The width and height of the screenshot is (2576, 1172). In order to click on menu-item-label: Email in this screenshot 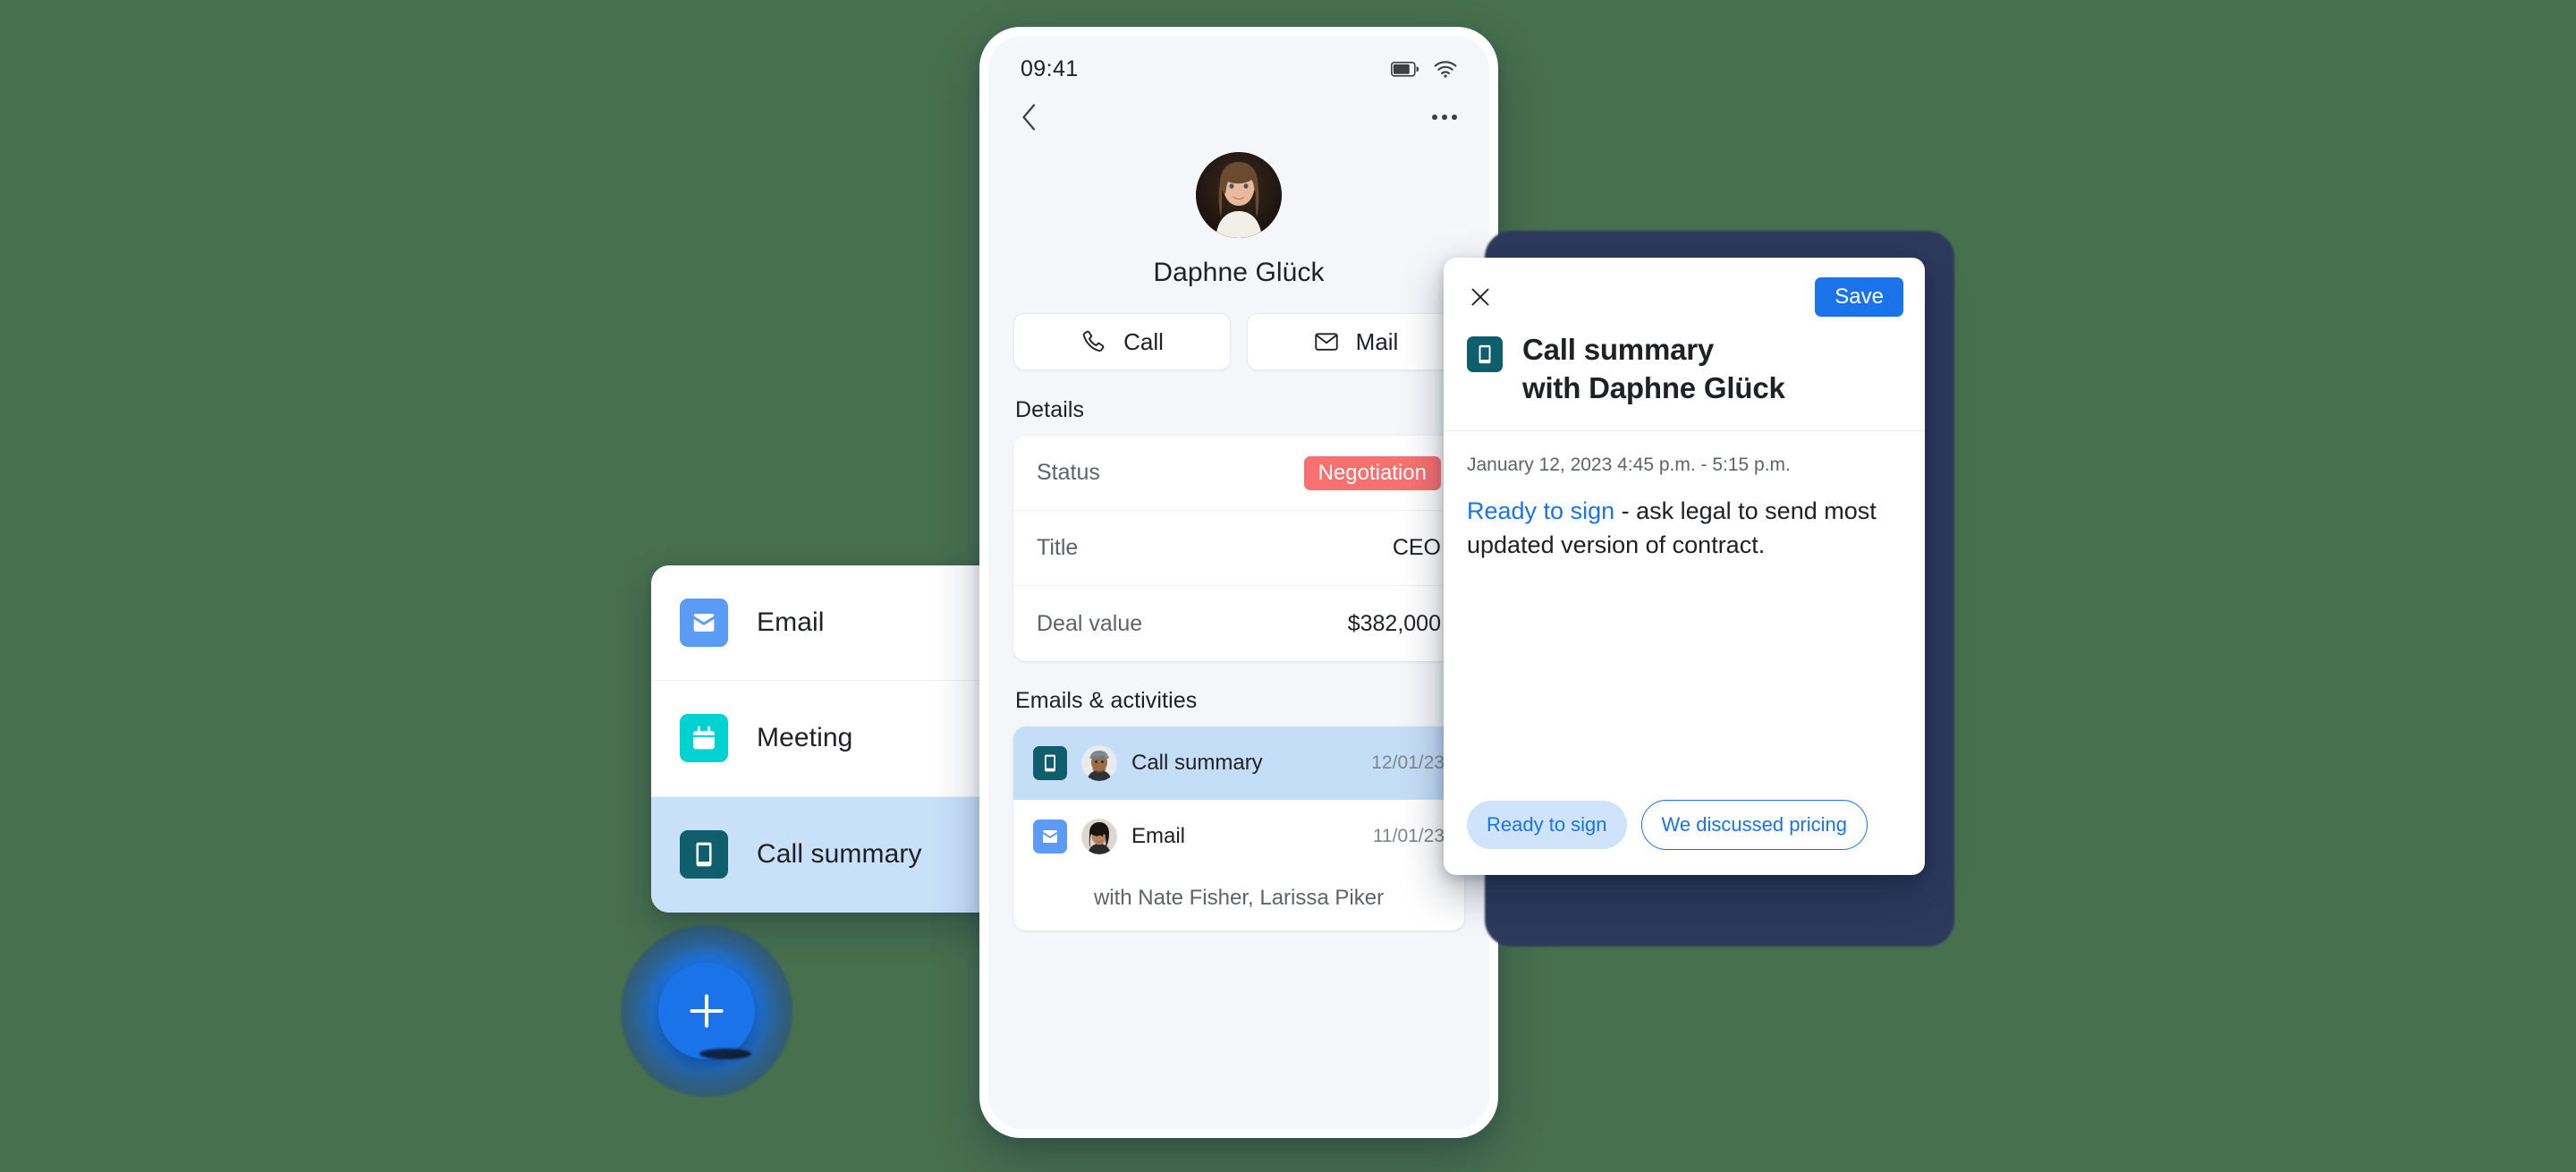, I will do `click(791, 622)`.